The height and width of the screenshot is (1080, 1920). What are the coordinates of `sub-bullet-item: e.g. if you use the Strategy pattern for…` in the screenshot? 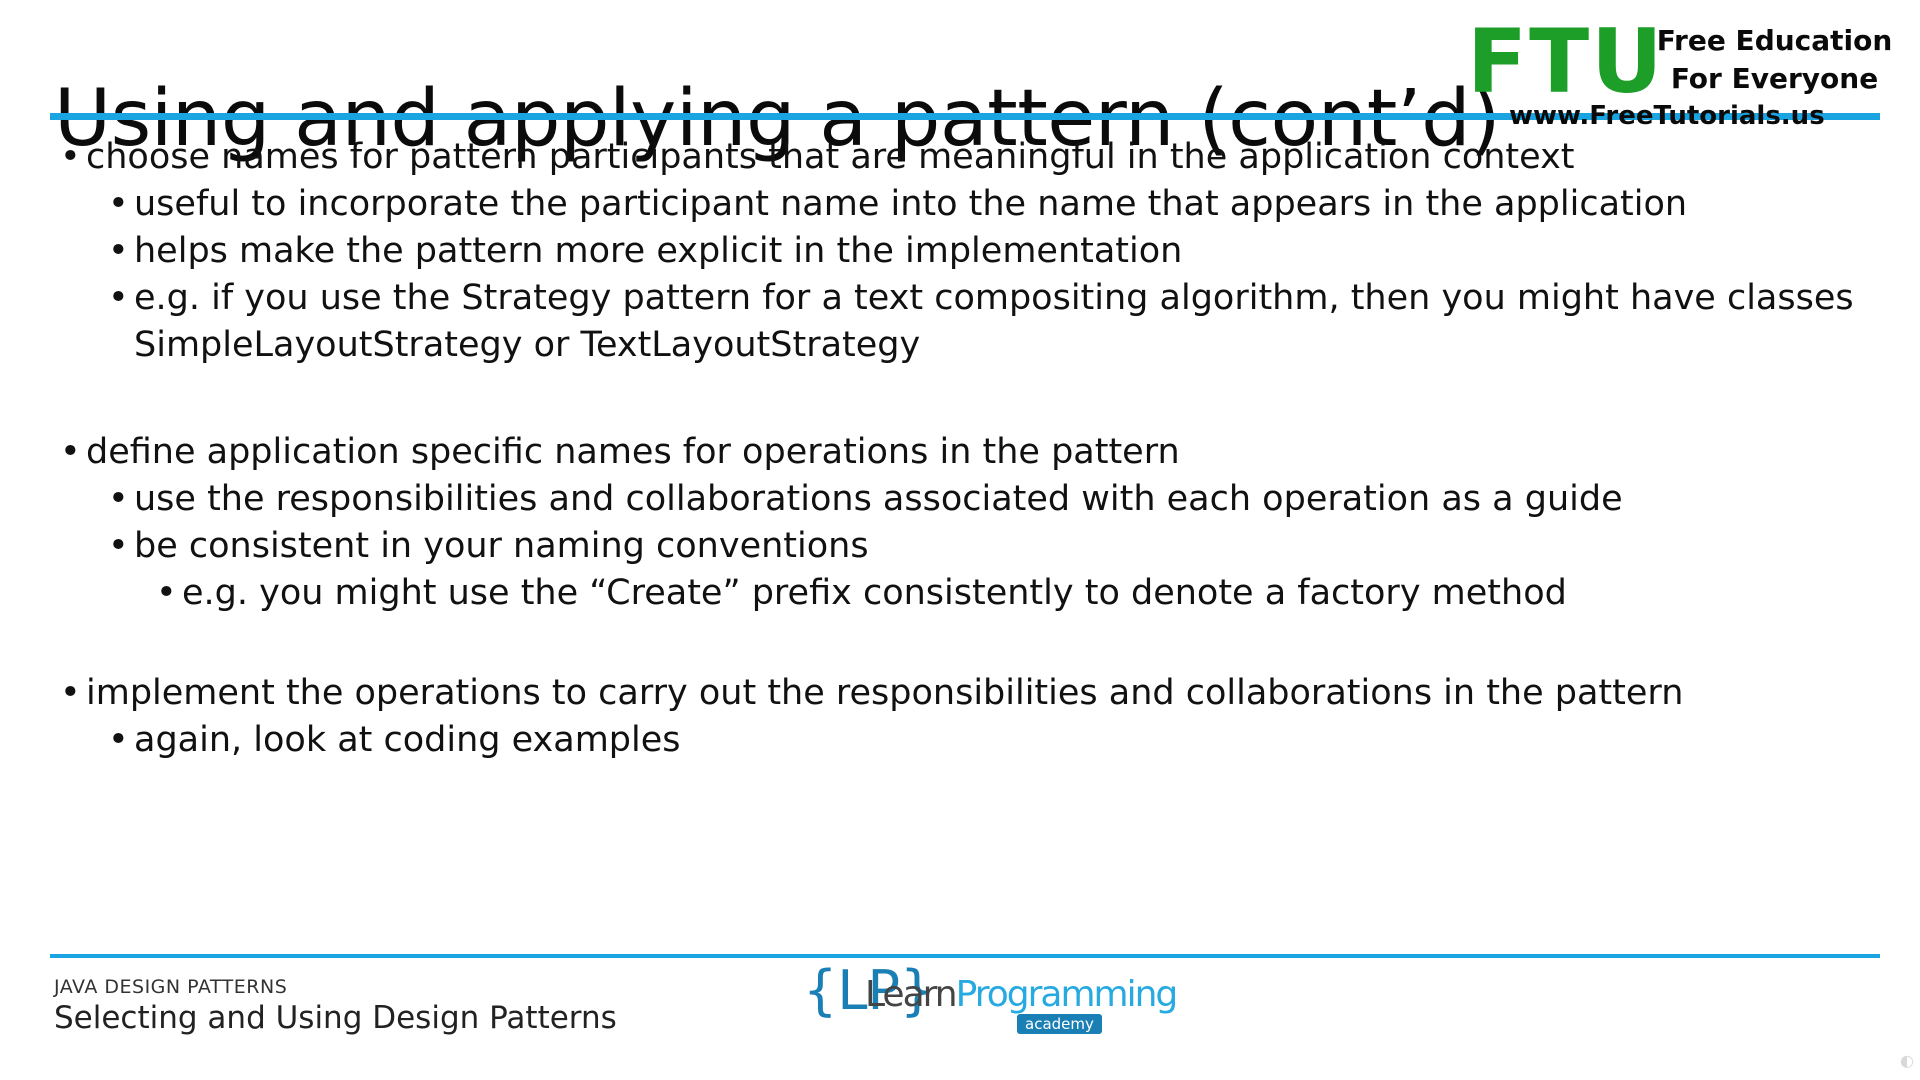 It's located at (982, 322).